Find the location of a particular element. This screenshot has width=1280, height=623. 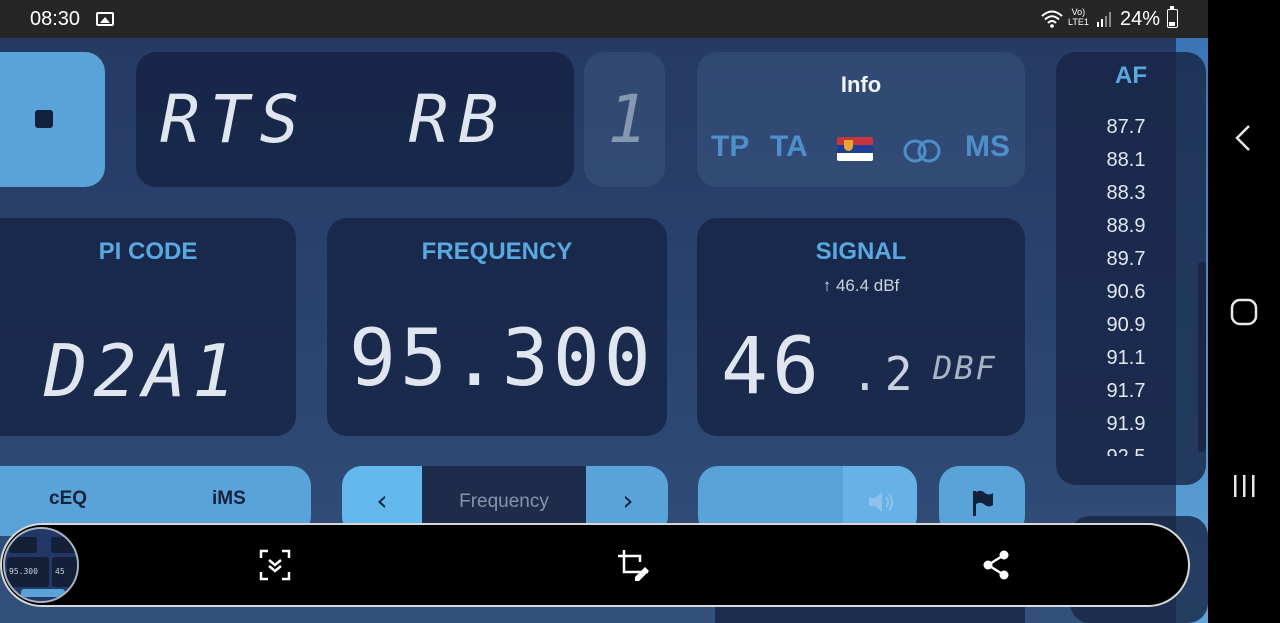

share-icon is located at coordinates (996, 565).